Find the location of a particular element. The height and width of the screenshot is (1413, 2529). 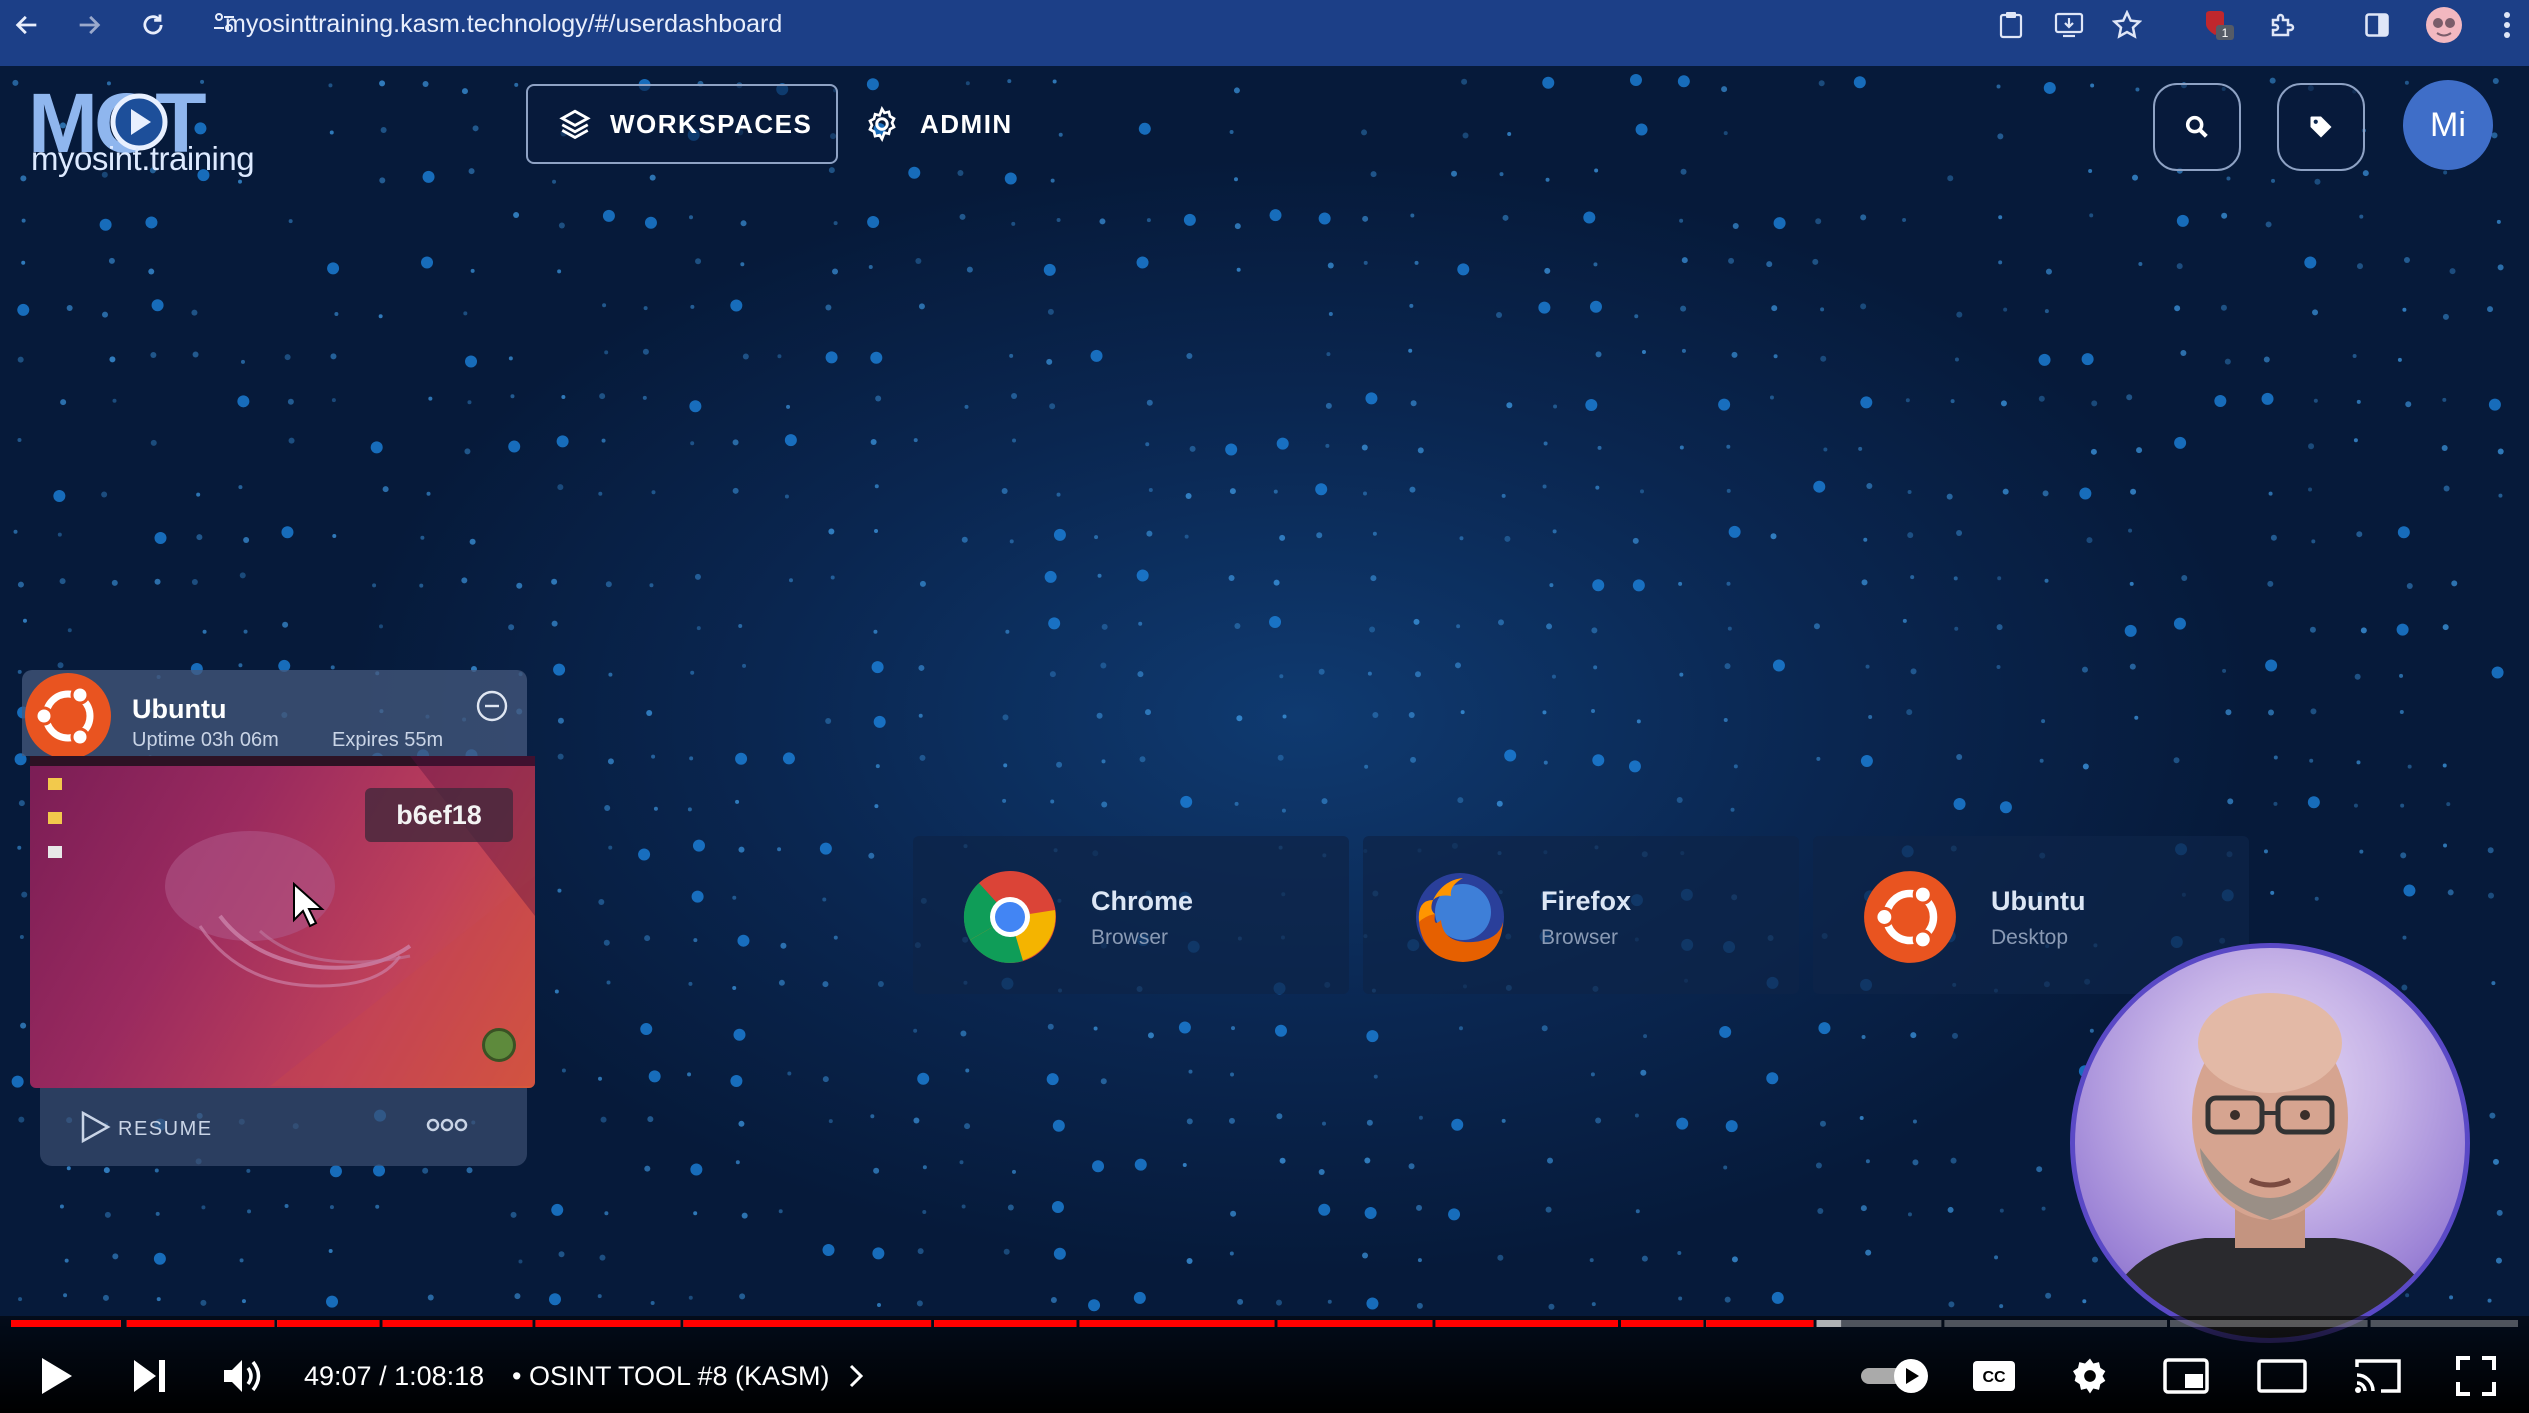

back-icon is located at coordinates (27, 25).